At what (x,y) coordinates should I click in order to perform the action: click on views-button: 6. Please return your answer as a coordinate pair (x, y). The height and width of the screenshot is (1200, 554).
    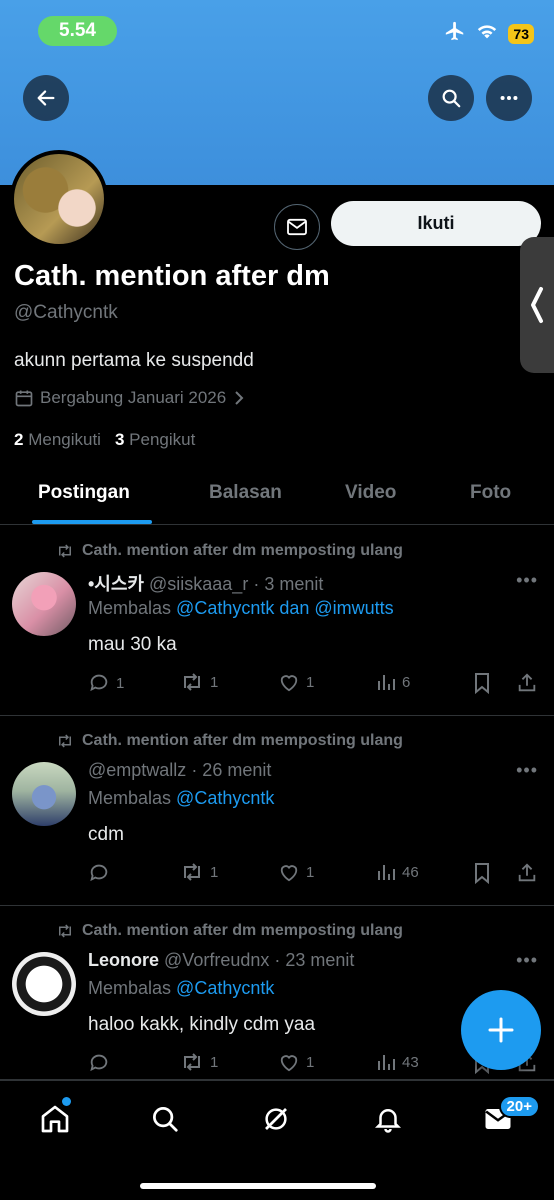
    Looking at the image, I should click on (393, 682).